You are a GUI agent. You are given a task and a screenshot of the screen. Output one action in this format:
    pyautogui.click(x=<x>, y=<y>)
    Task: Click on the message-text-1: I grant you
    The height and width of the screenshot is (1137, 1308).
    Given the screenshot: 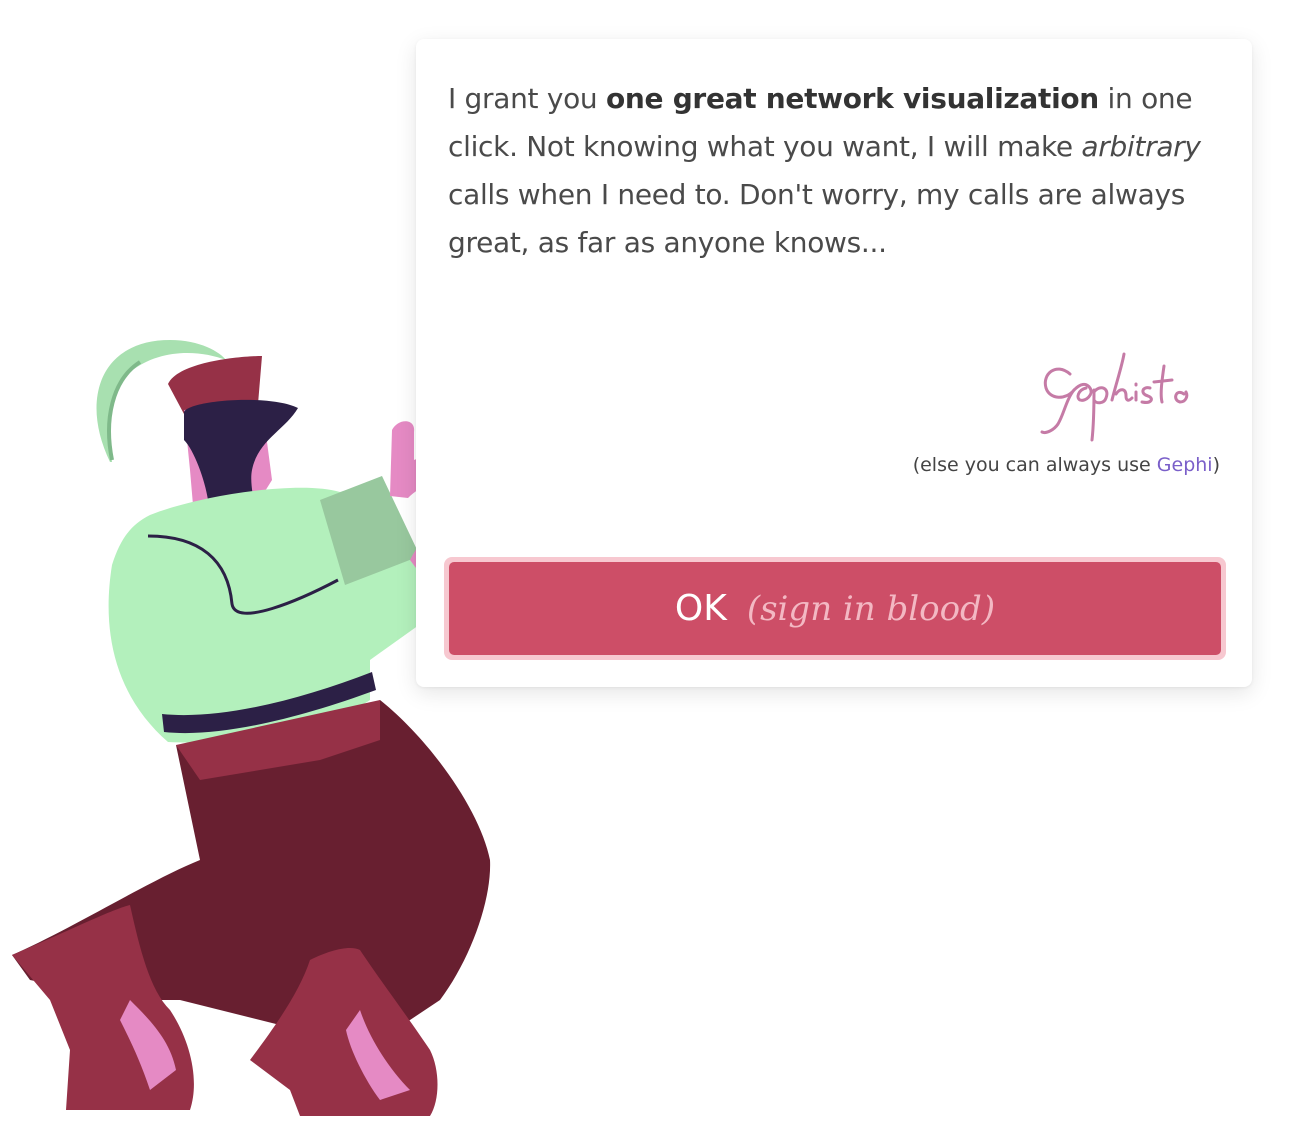 What is the action you would take?
    pyautogui.click(x=527, y=98)
    